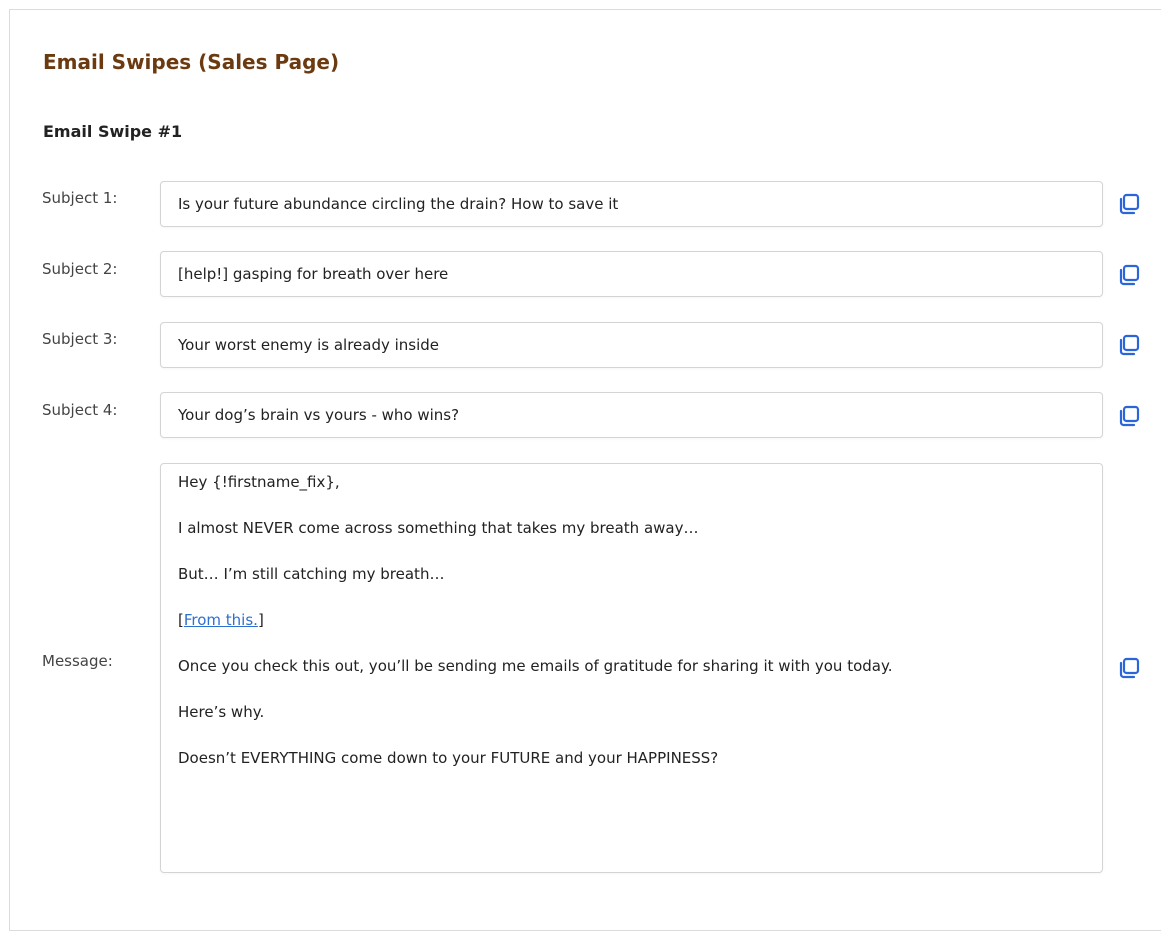  Describe the element at coordinates (77, 661) in the screenshot. I see `message-label: Message:` at that location.